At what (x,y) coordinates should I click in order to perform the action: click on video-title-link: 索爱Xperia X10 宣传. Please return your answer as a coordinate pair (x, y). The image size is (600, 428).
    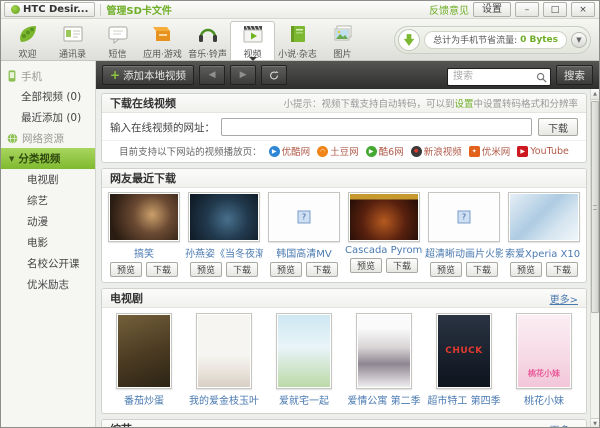
    Looking at the image, I should click on (544, 252).